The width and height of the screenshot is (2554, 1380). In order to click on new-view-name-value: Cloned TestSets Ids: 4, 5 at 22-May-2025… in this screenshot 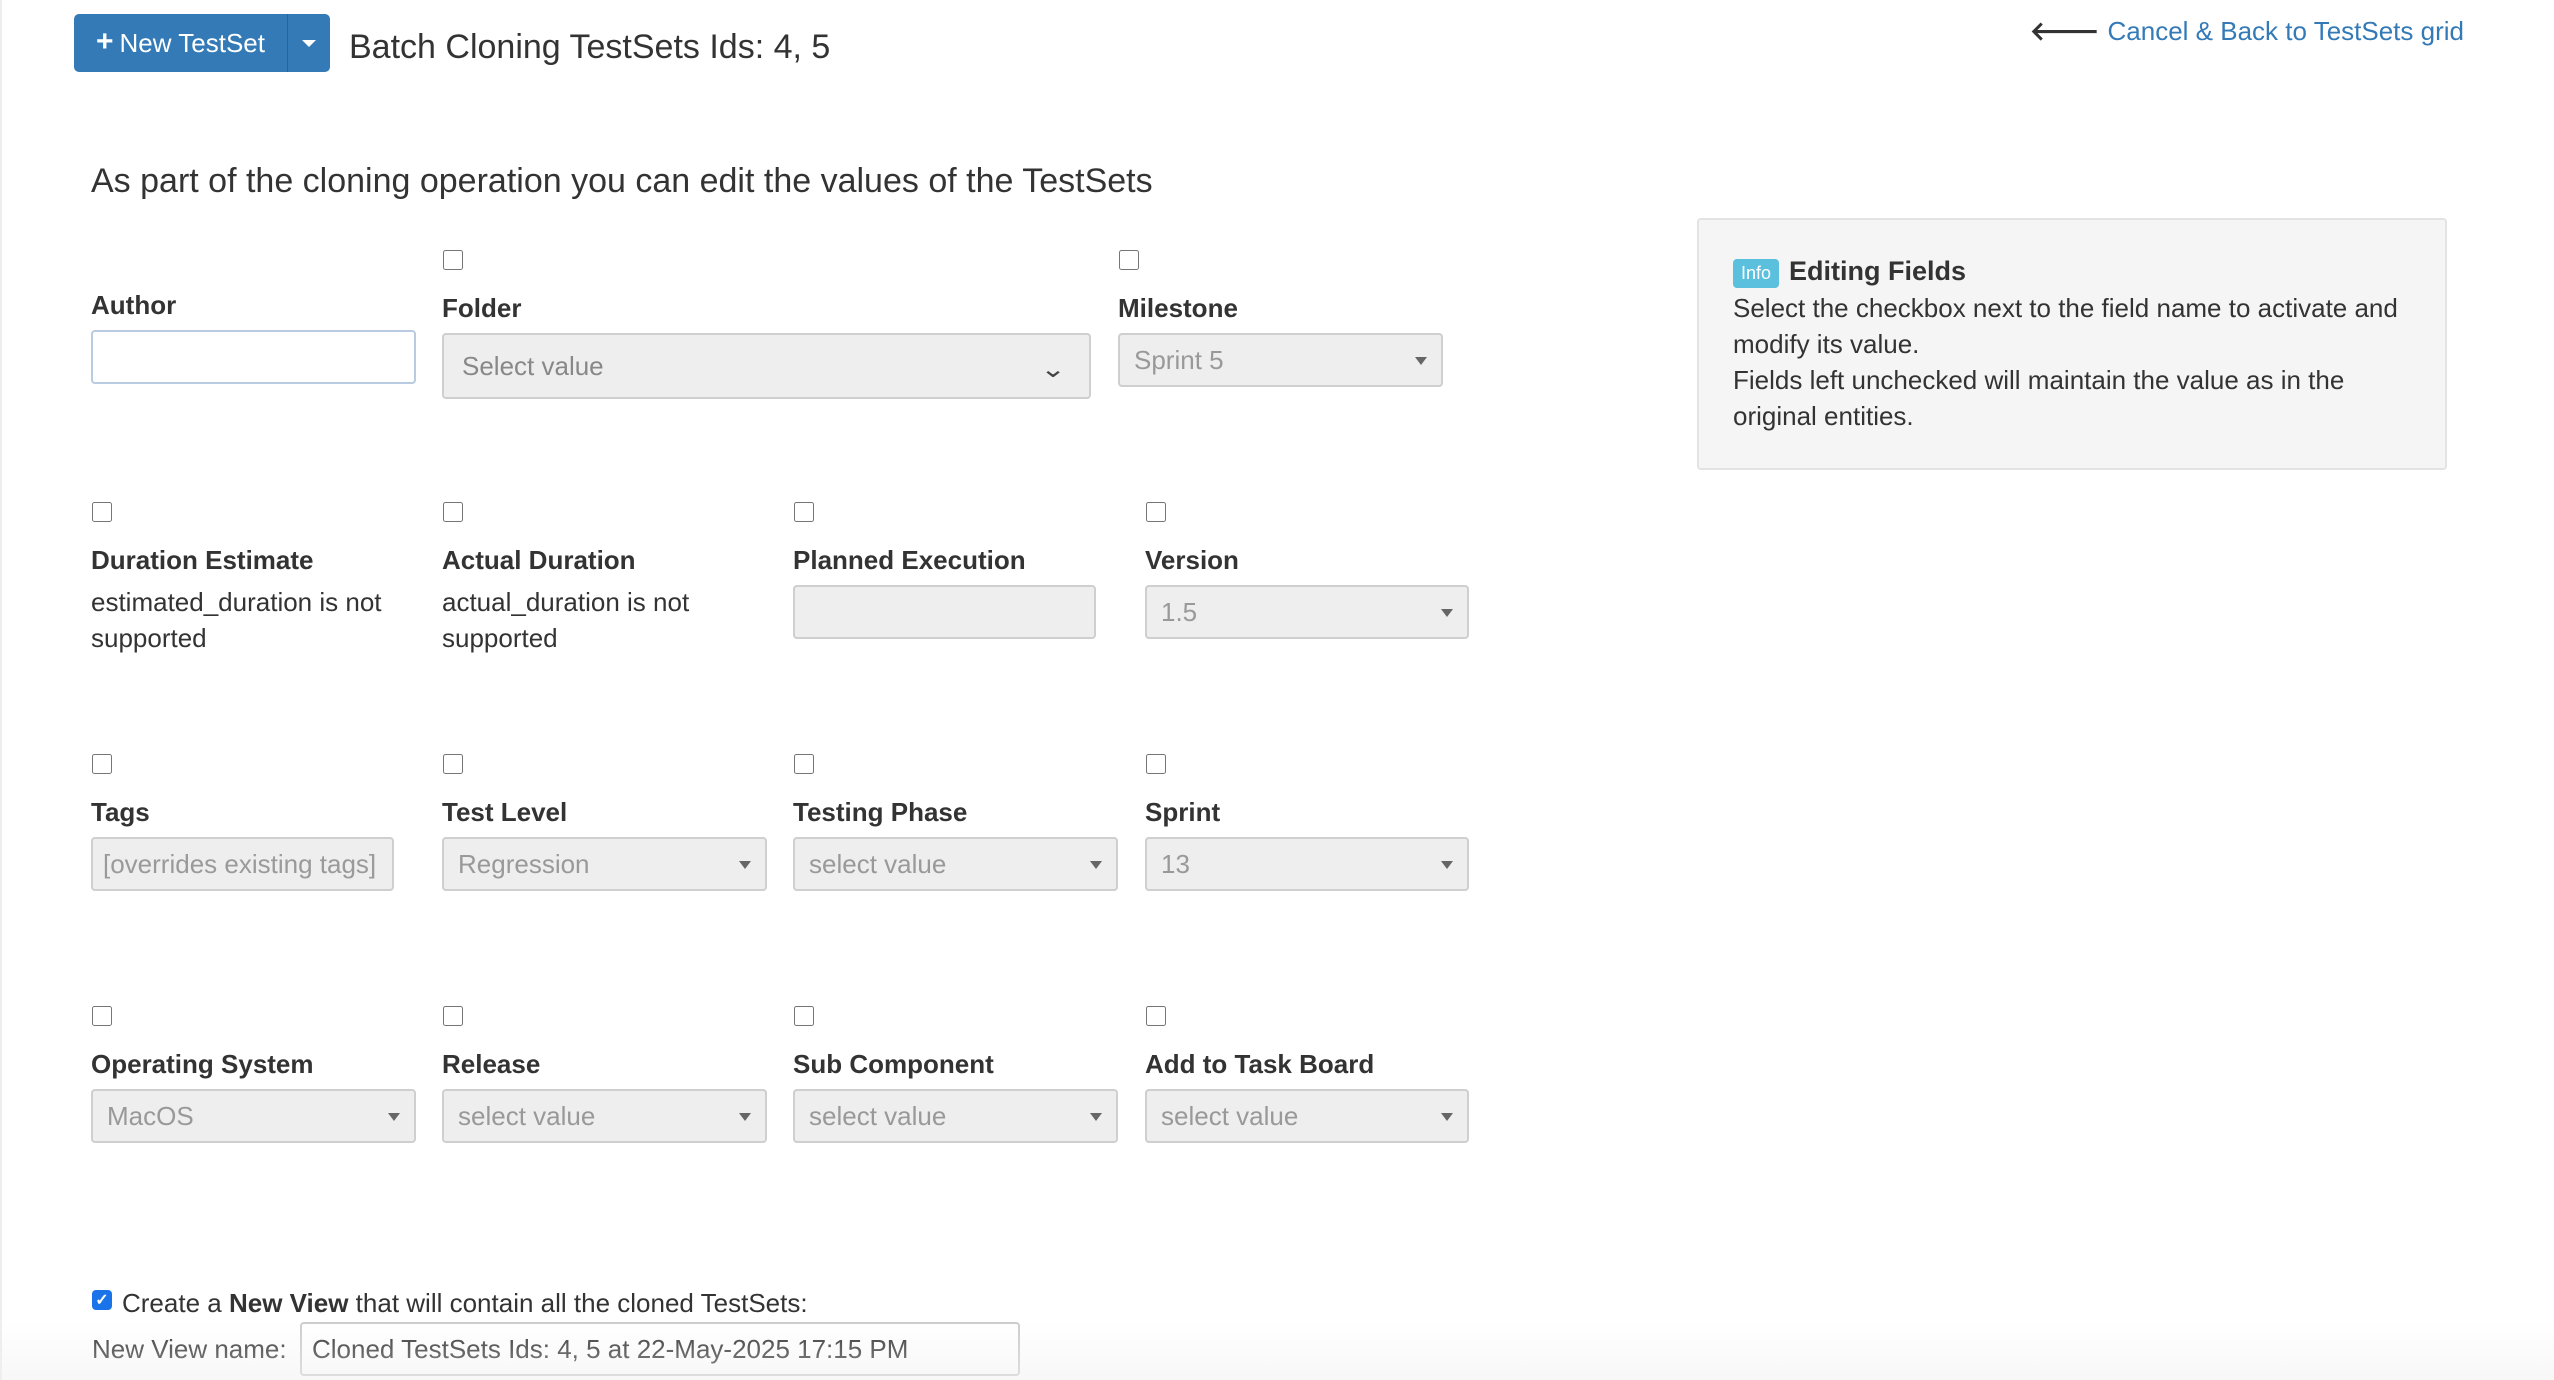, I will do `click(610, 1348)`.